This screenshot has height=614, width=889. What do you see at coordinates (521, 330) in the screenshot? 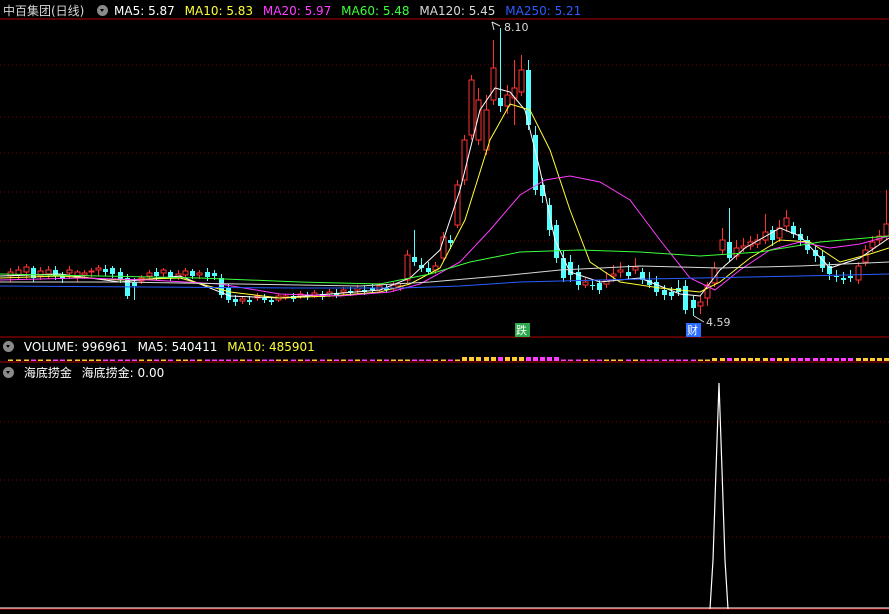
I see `fall-signal-label: 跌` at bounding box center [521, 330].